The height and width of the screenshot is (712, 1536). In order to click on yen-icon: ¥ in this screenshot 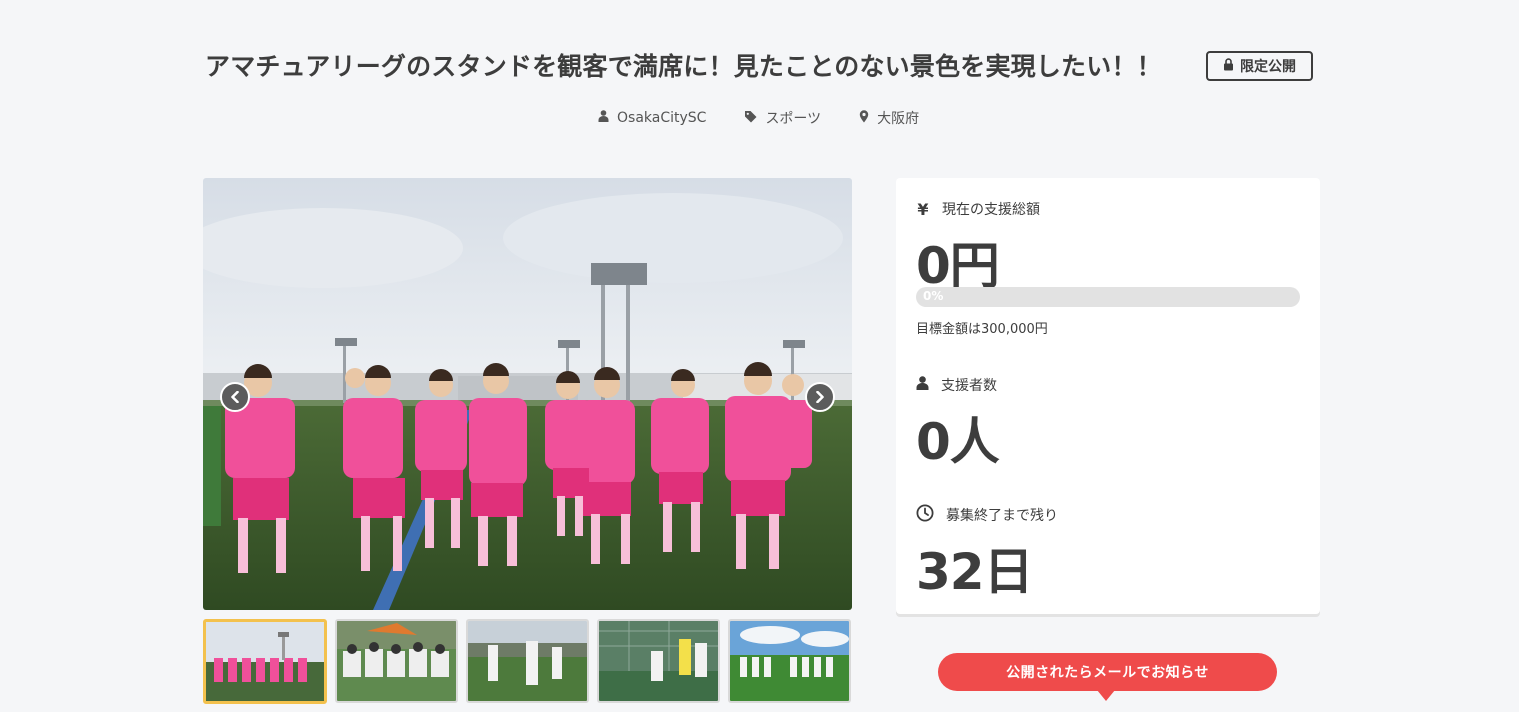, I will do `click(923, 209)`.